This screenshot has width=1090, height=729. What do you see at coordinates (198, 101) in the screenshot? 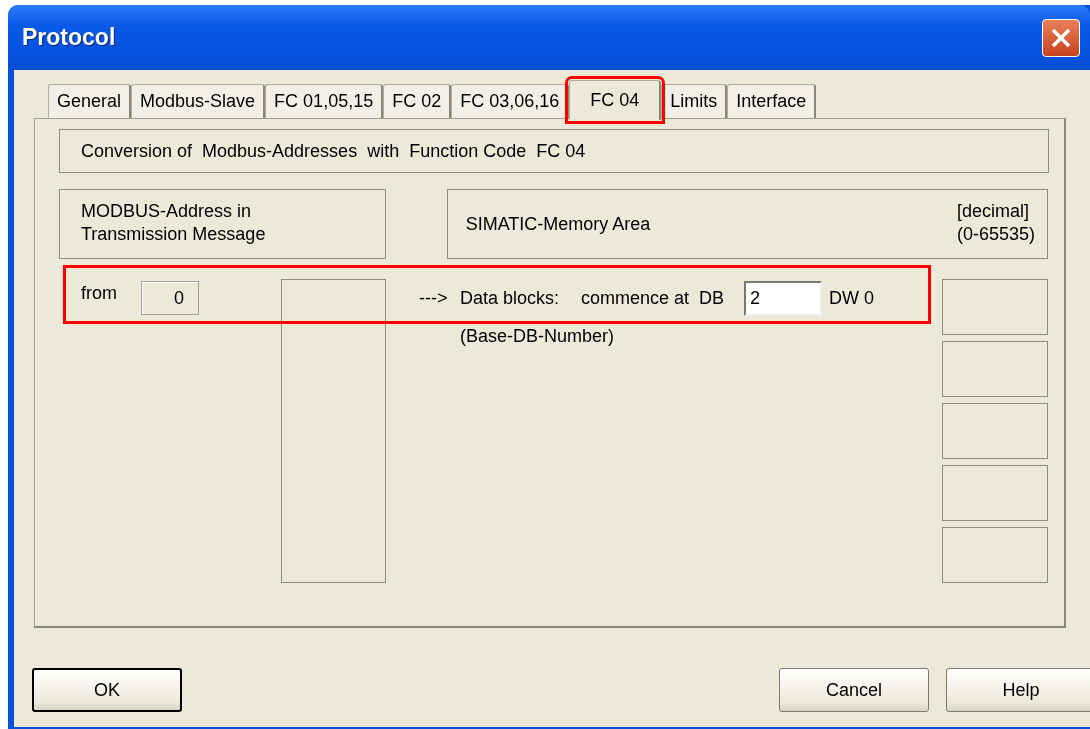
I see `tab: Modbus-Slave` at bounding box center [198, 101].